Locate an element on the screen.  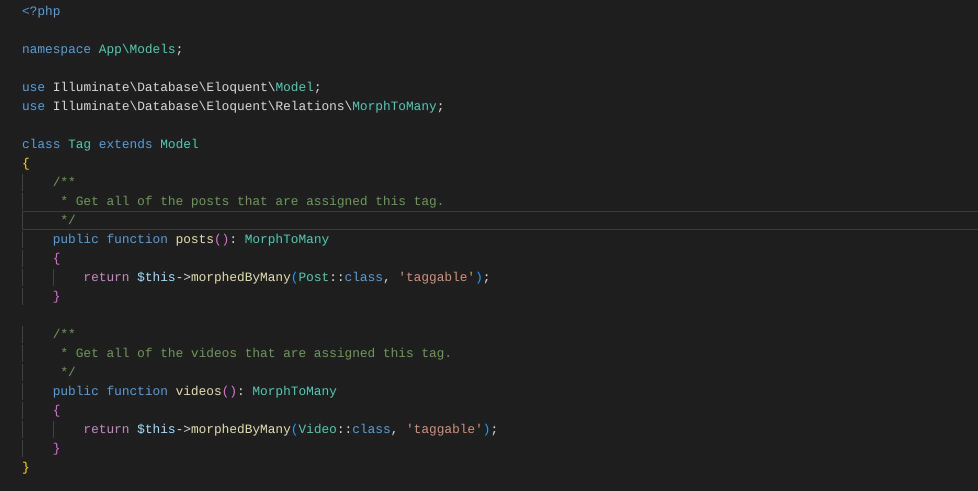
code-line: * Get all of the posts that are assigned this tag. is located at coordinates (500, 201).